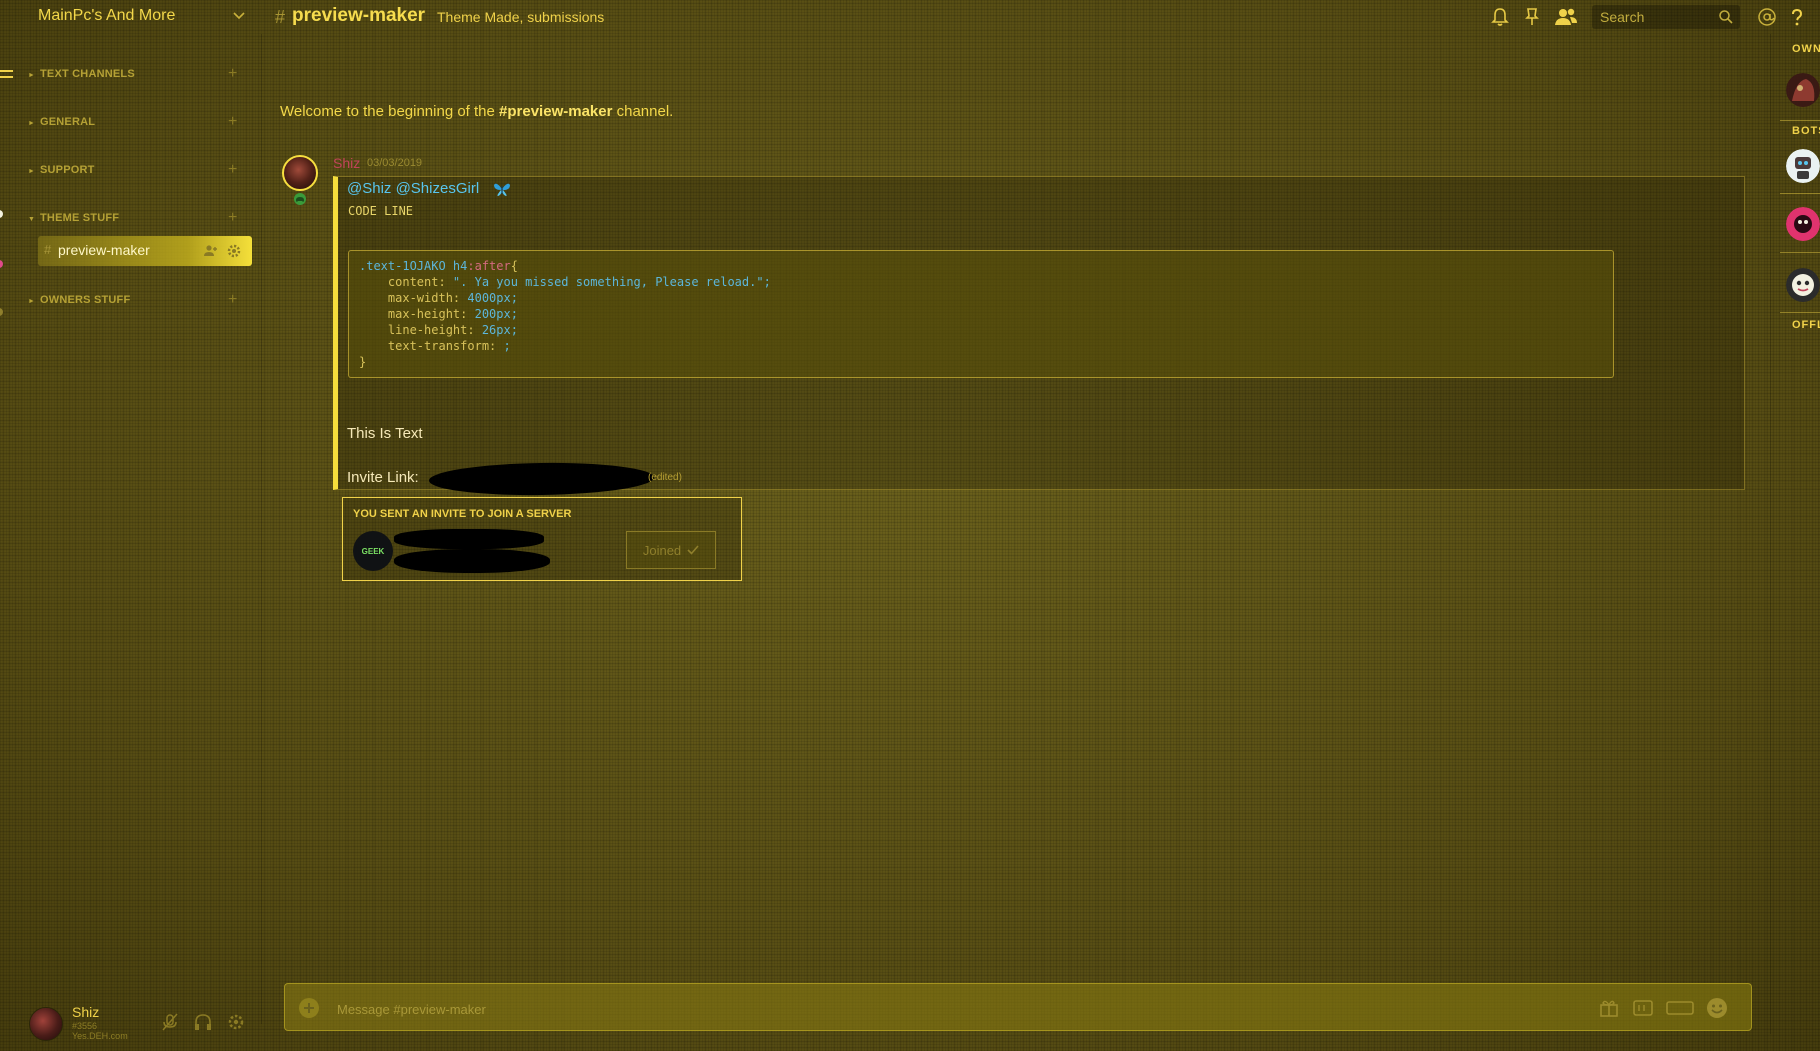  Describe the element at coordinates (104, 250) in the screenshot. I see `sidebar-item-label: preview-maker` at that location.